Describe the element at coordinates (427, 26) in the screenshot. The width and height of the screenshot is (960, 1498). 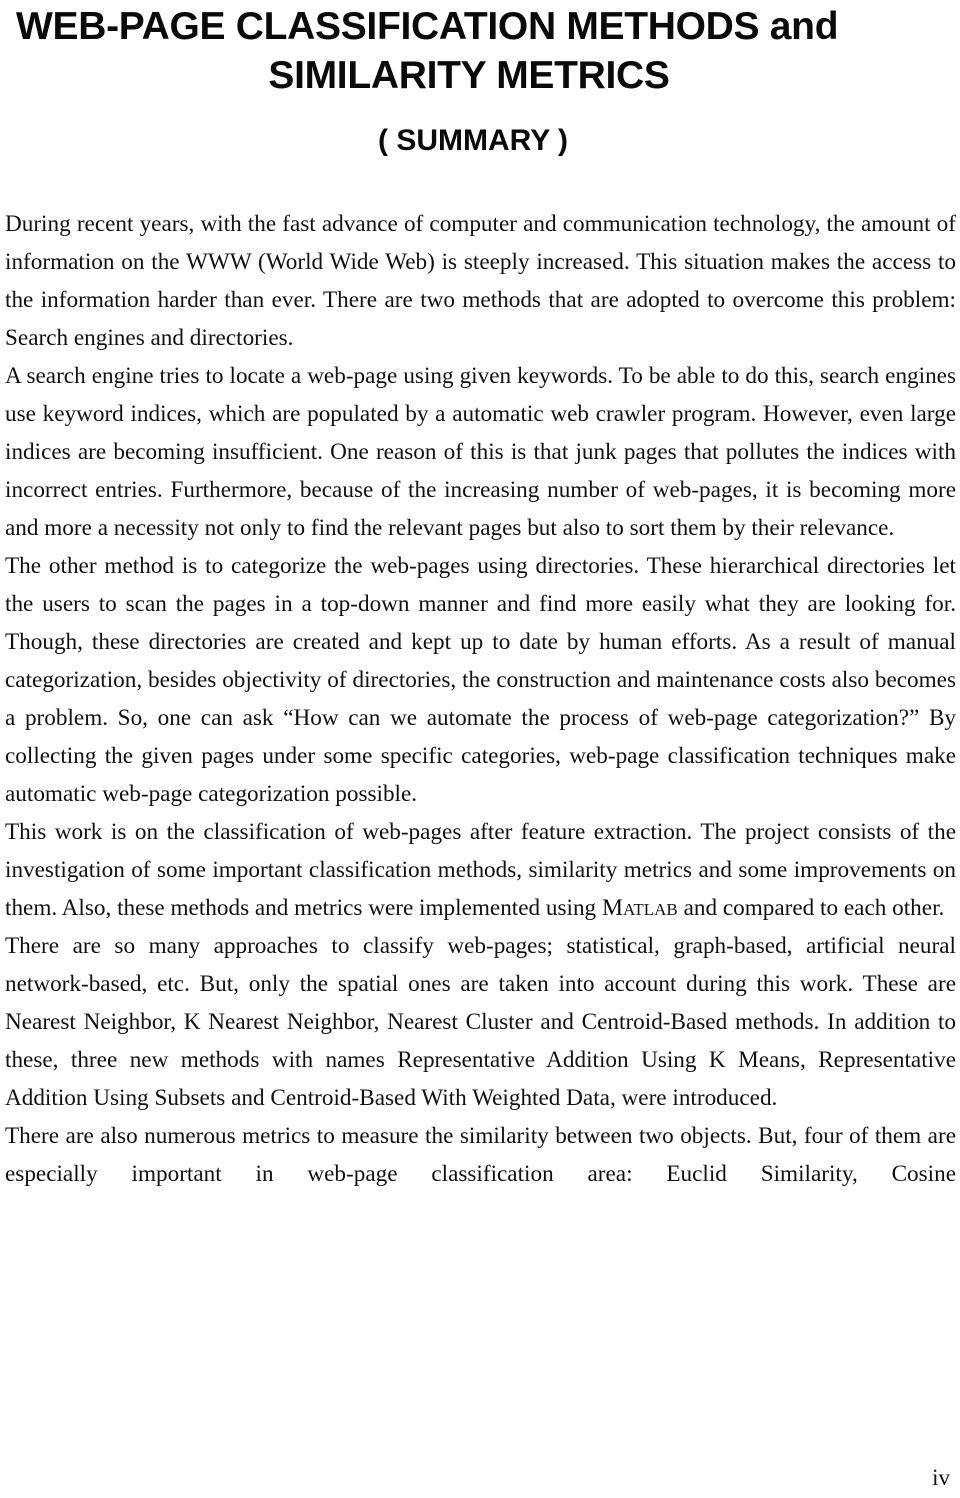
I see `document-title-line-1: WEB-PAGE CLASSIFICATION METHODS and` at that location.